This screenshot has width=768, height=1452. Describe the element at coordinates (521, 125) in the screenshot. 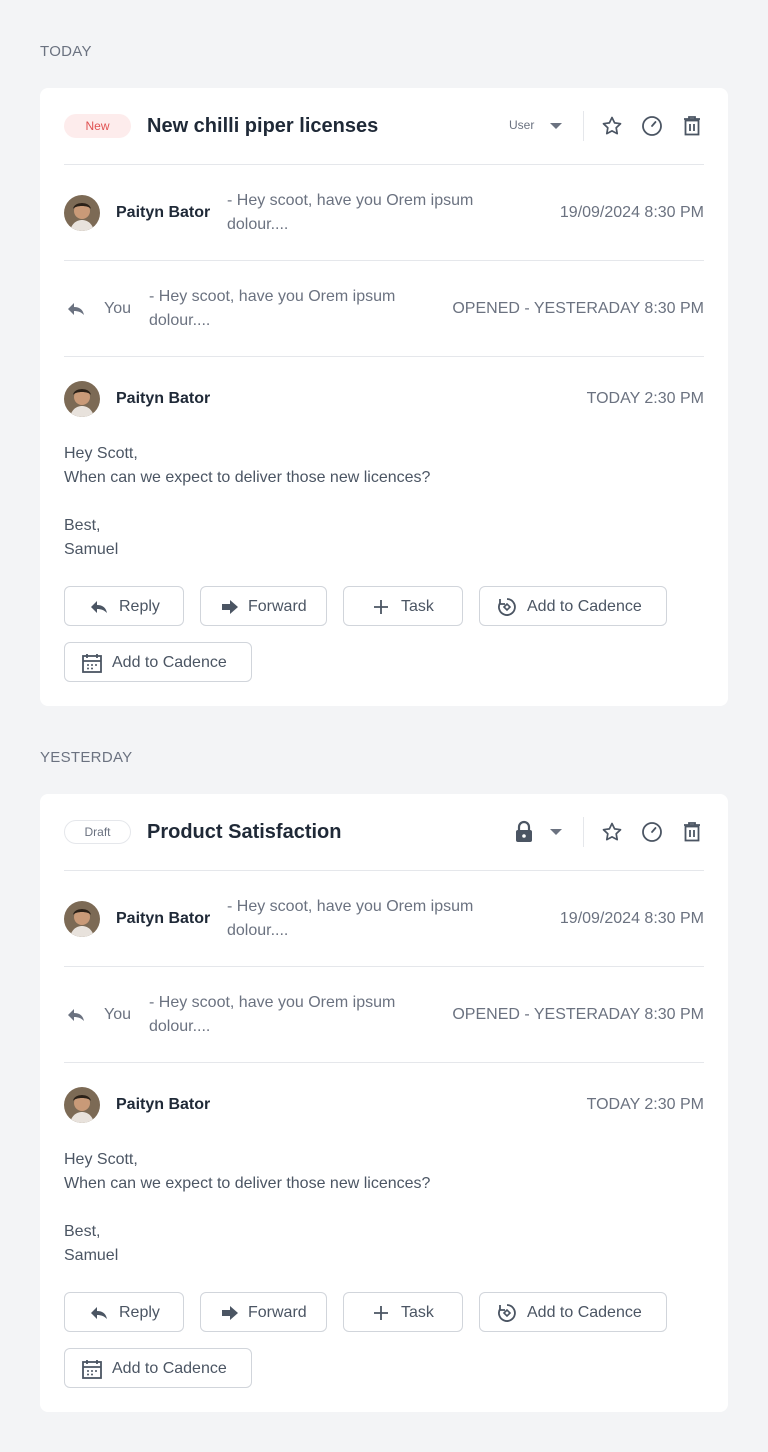

I see `owner-dropdown-label: User` at that location.